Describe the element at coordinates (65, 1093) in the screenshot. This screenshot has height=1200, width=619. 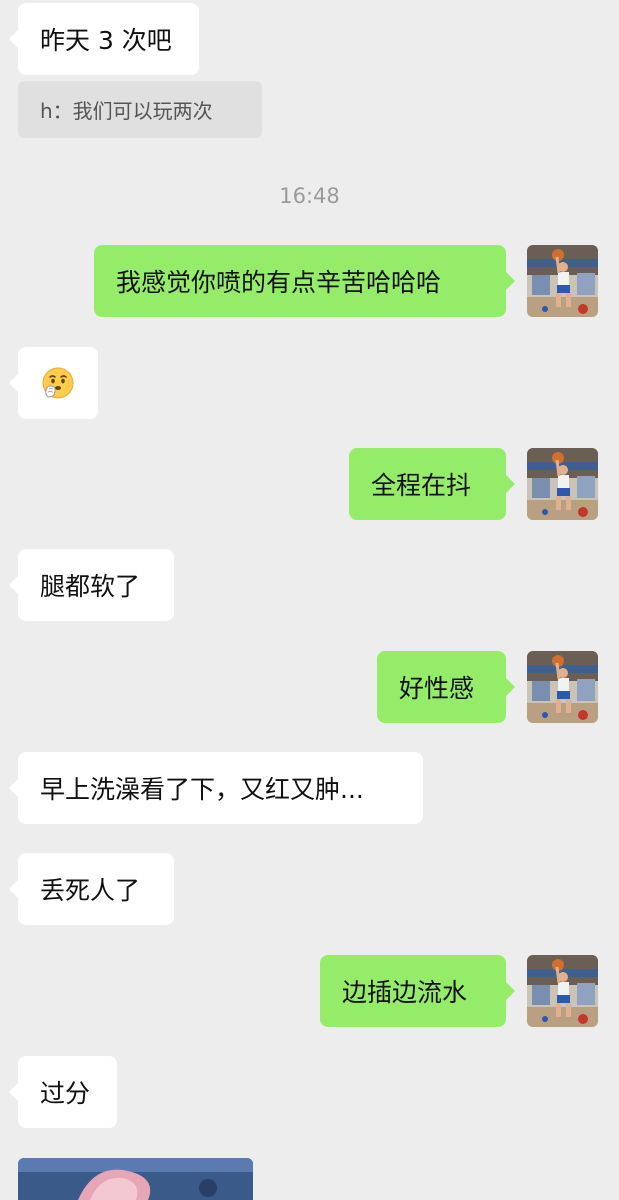
I see `message-text: 过分` at that location.